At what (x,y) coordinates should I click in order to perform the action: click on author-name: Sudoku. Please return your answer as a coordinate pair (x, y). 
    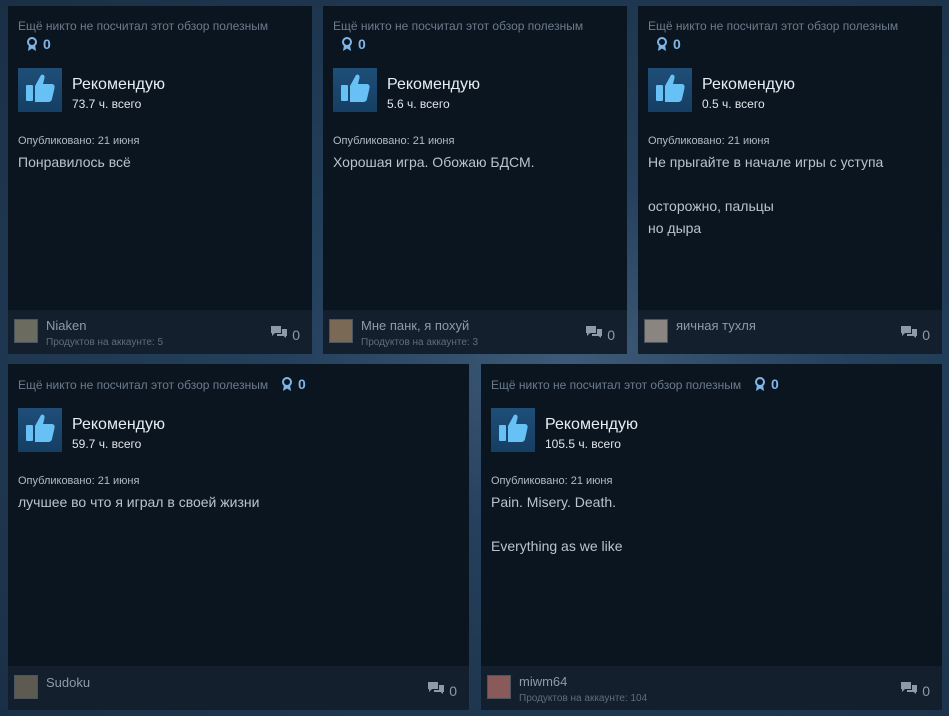
    Looking at the image, I should click on (68, 682).